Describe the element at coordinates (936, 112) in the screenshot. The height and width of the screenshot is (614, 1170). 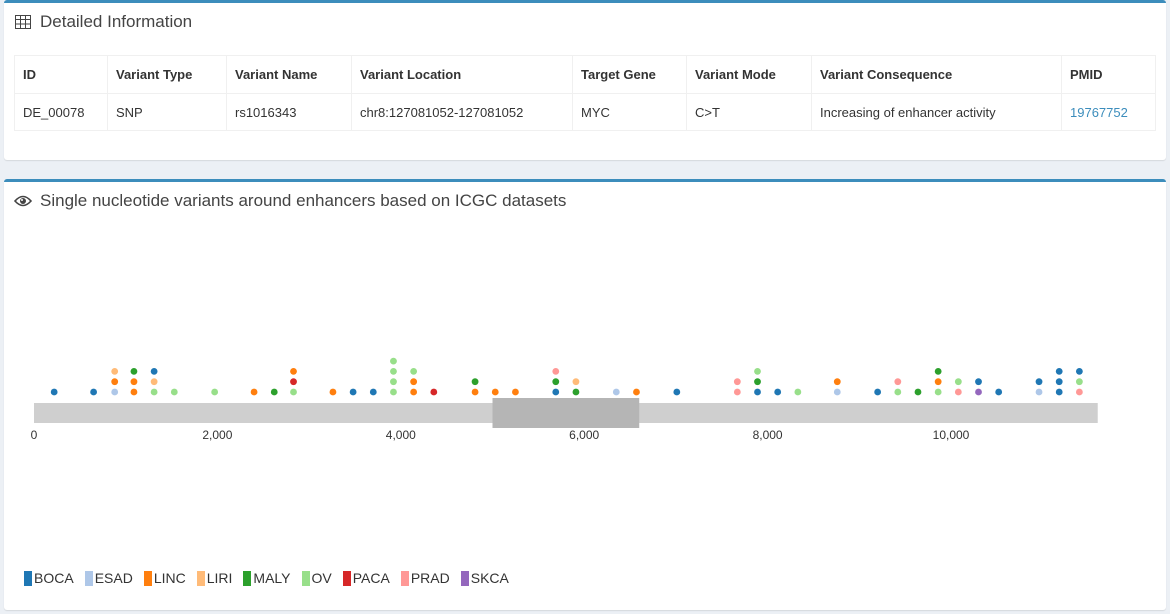
I see `cell-variant-consequence: Increasing of enhancer activity` at that location.